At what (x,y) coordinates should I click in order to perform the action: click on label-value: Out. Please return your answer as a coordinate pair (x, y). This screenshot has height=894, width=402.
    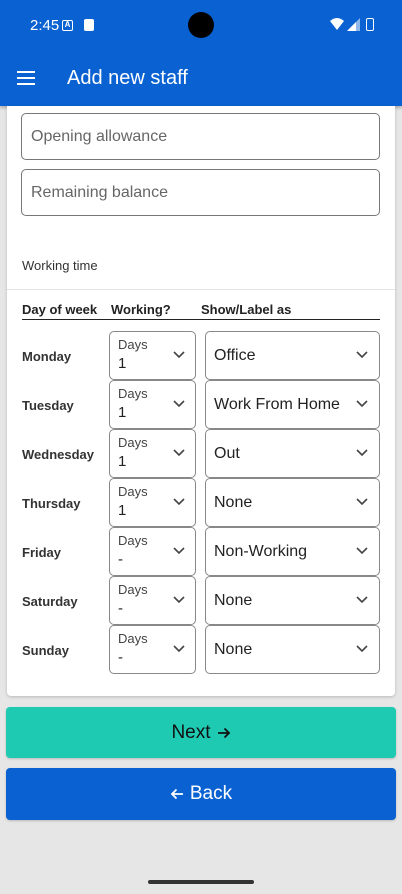
    Looking at the image, I should click on (227, 453).